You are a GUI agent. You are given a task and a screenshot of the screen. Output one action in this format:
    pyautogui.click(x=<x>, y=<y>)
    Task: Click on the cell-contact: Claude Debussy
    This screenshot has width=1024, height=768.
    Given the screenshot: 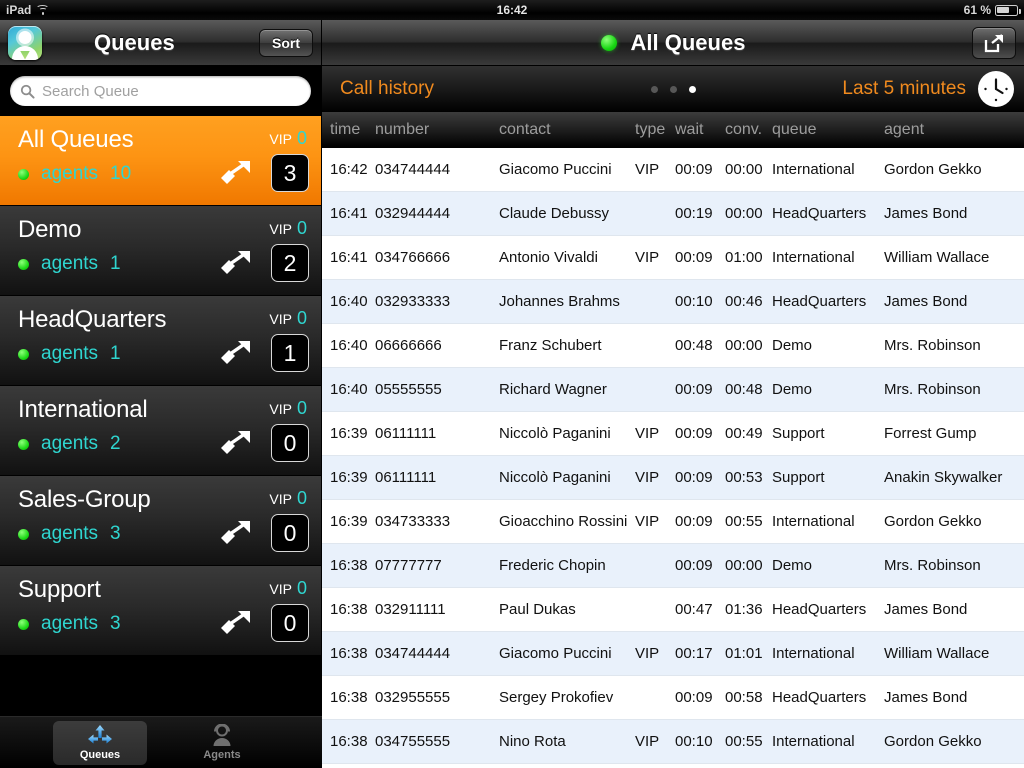 What is the action you would take?
    pyautogui.click(x=554, y=213)
    